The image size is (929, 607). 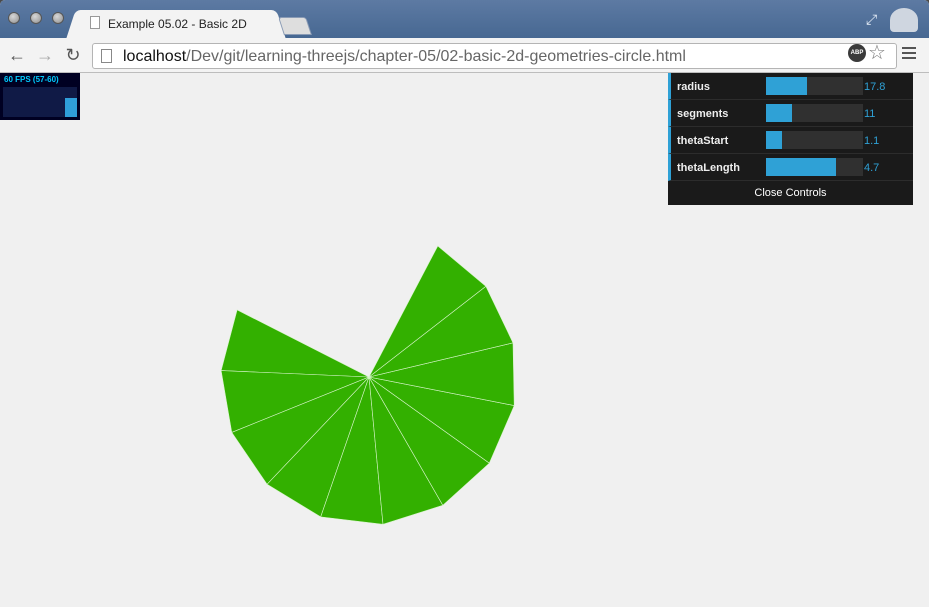 I want to click on adblock-icon: ABP, so click(x=857, y=53).